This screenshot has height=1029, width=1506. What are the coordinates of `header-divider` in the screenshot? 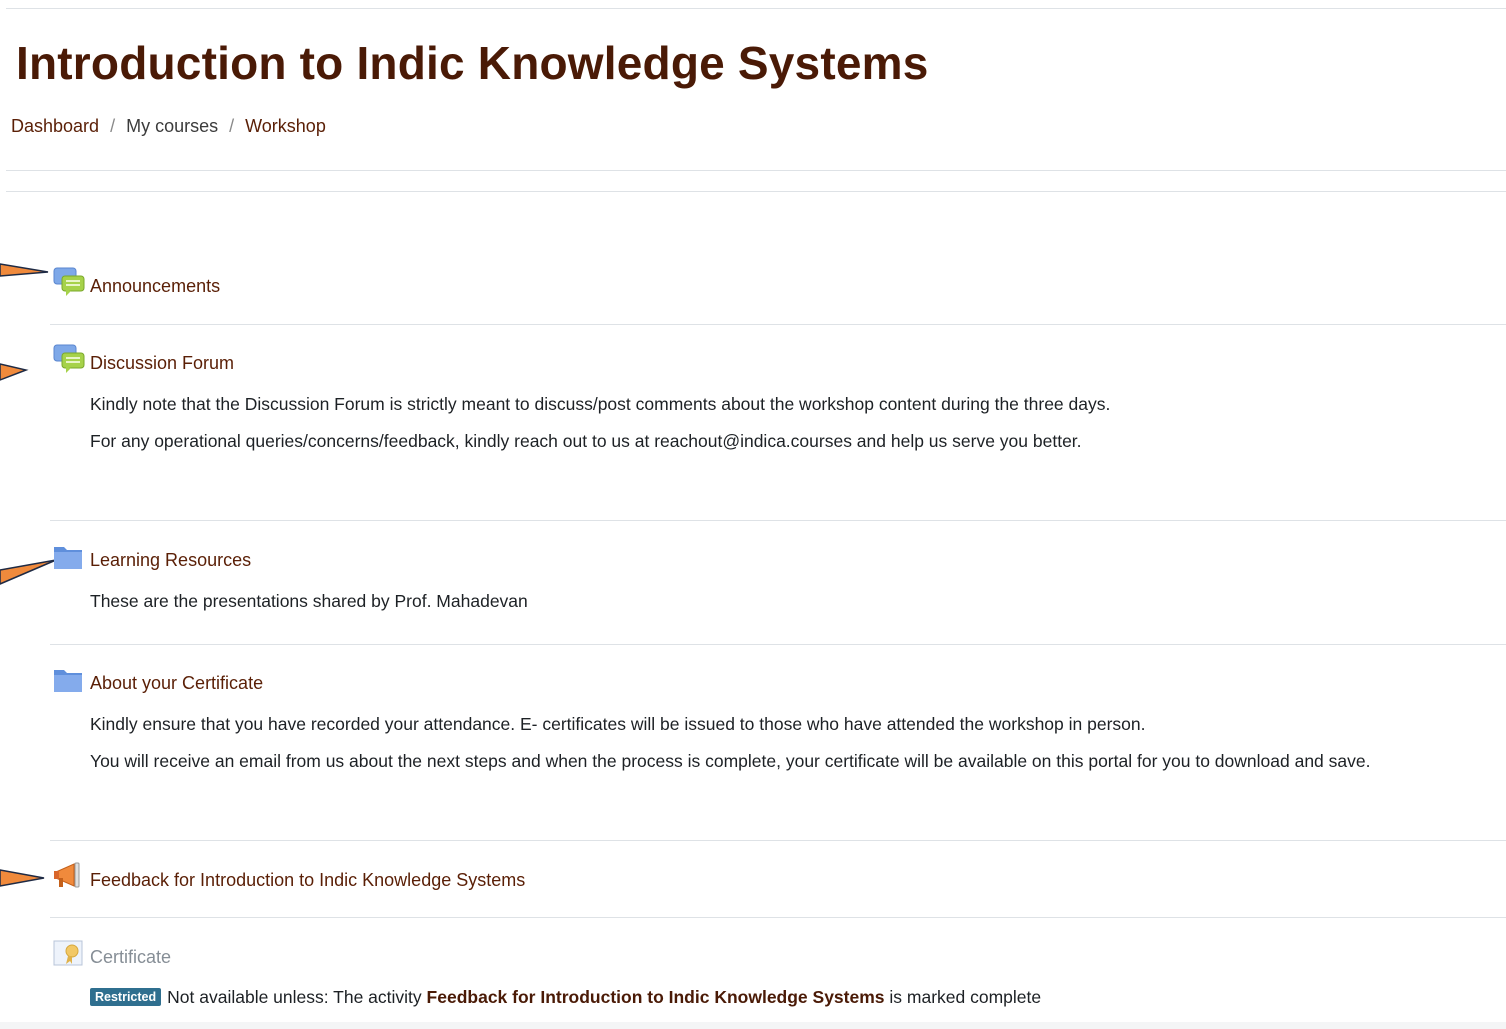 It's located at (756, 170).